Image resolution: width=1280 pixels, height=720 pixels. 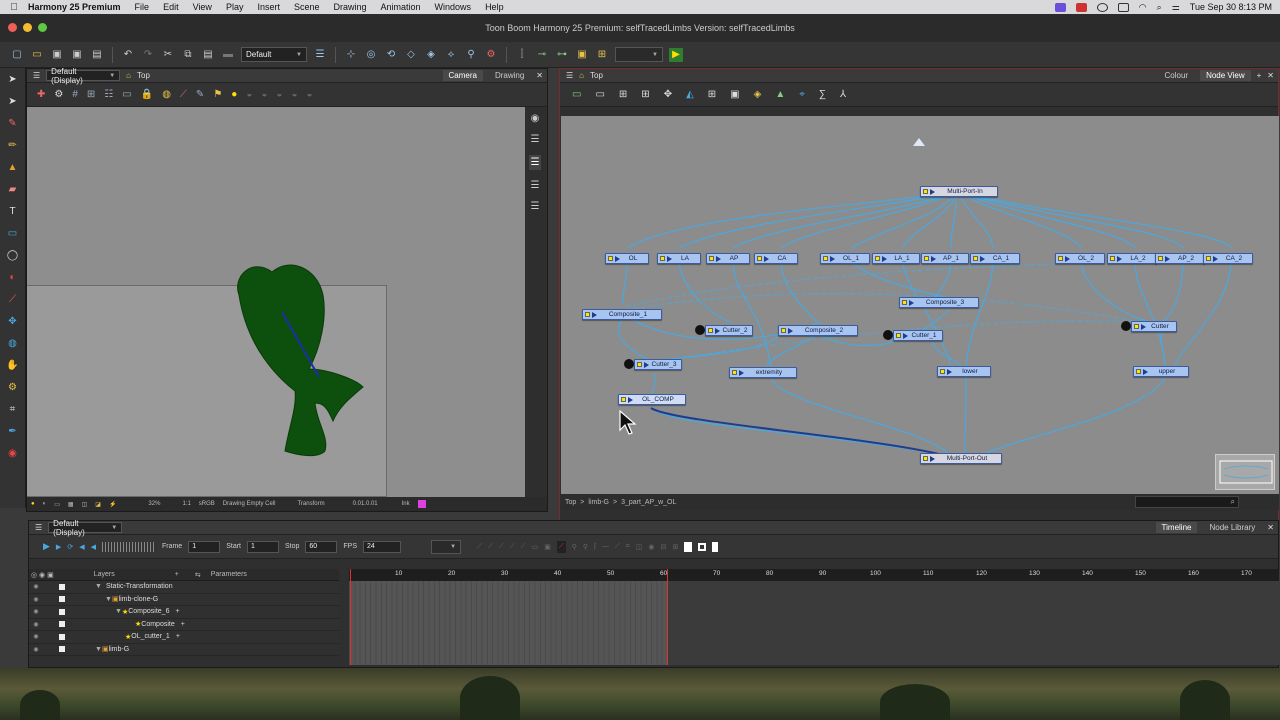 What do you see at coordinates (249, 94) in the screenshot?
I see `shading-icon: ◒` at bounding box center [249, 94].